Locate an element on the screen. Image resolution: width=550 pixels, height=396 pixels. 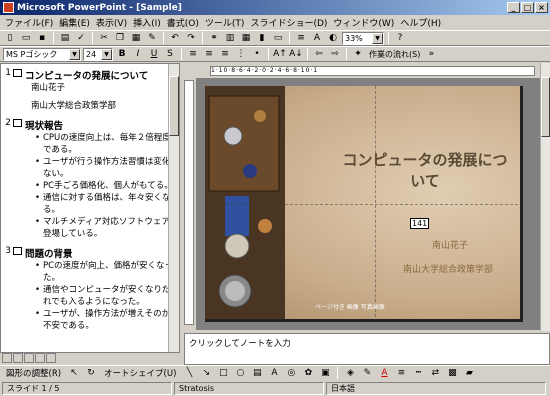
outline-view-icon is located at coordinates (18, 358).